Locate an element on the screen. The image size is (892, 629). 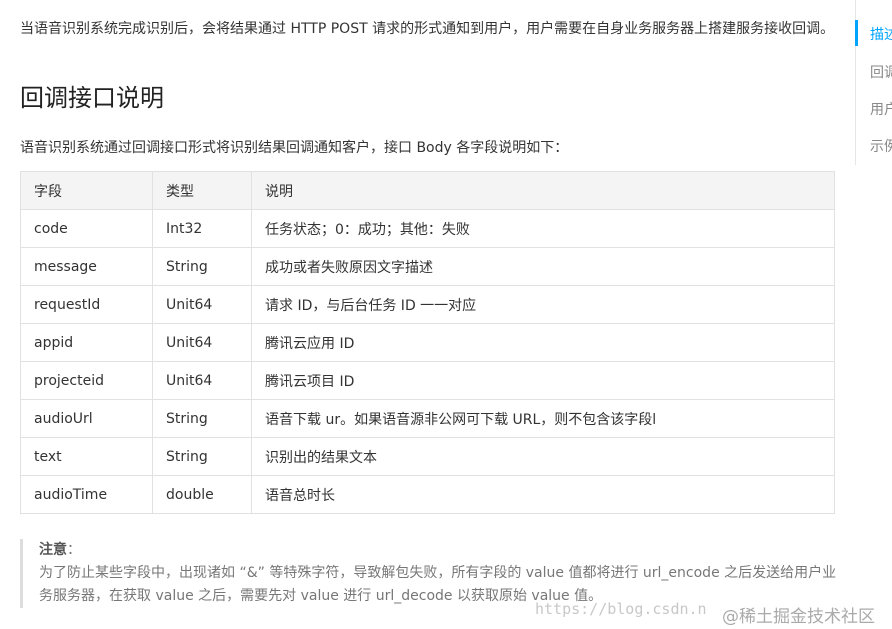
table-row: text String 识别出的结果文本 is located at coordinates (427, 456).